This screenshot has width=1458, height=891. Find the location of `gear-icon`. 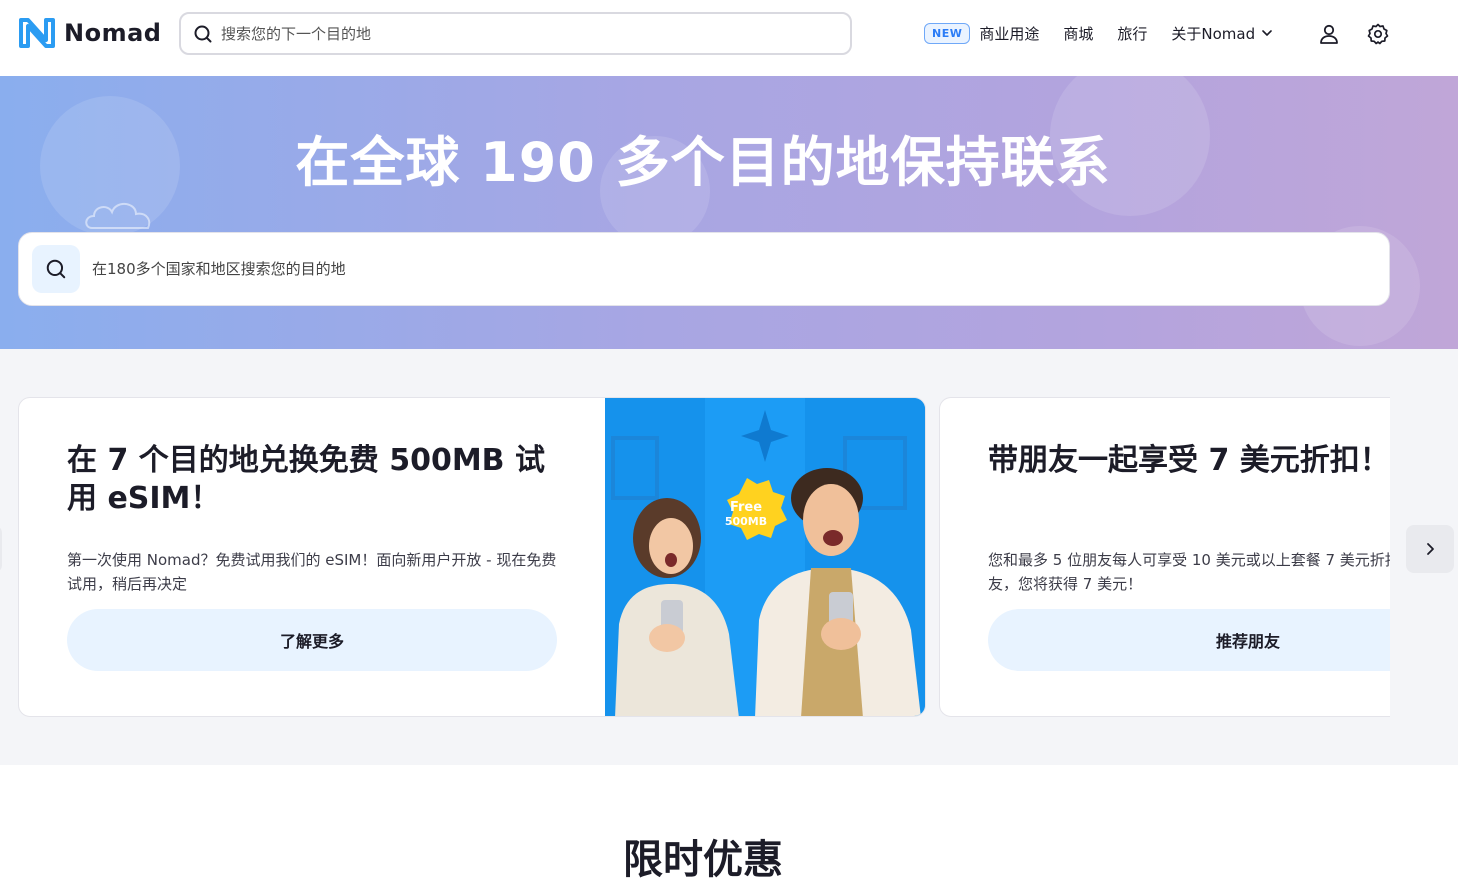

gear-icon is located at coordinates (1378, 34).